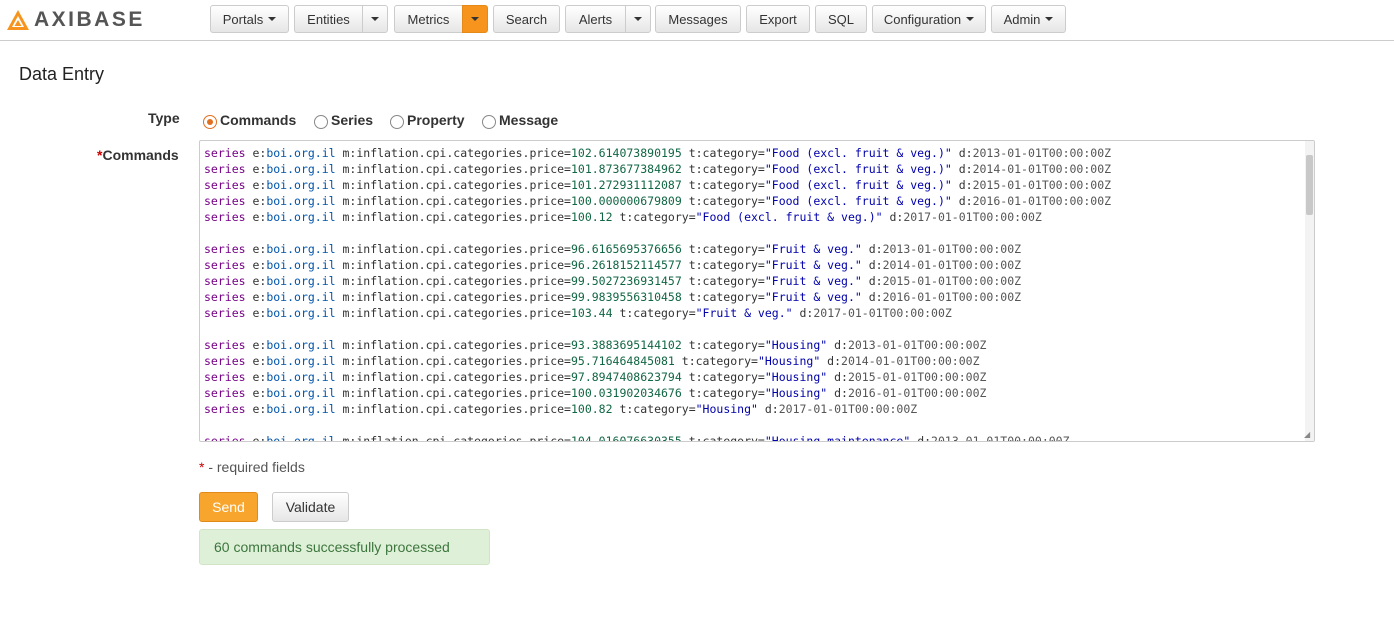 This screenshot has height=631, width=1394. I want to click on radio-property-label: Property, so click(436, 120).